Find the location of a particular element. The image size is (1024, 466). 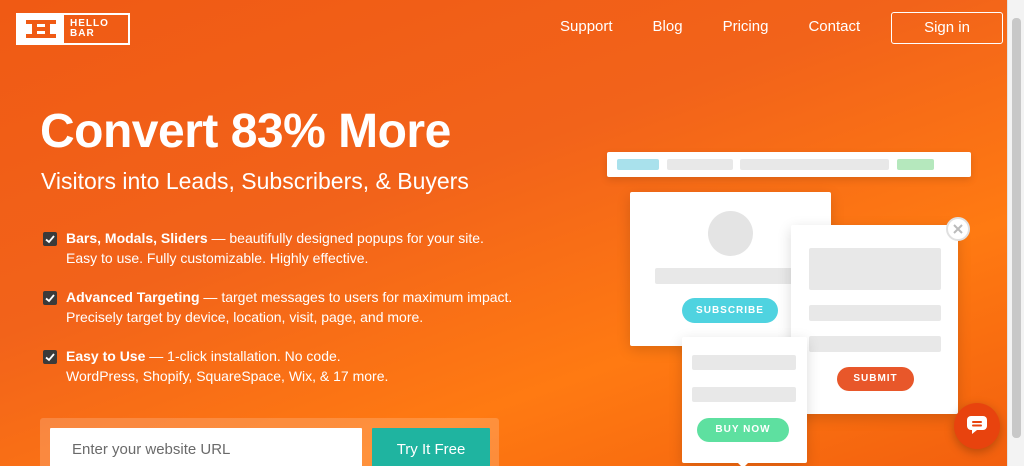

feature-title: Easy to Use is located at coordinates (106, 356).